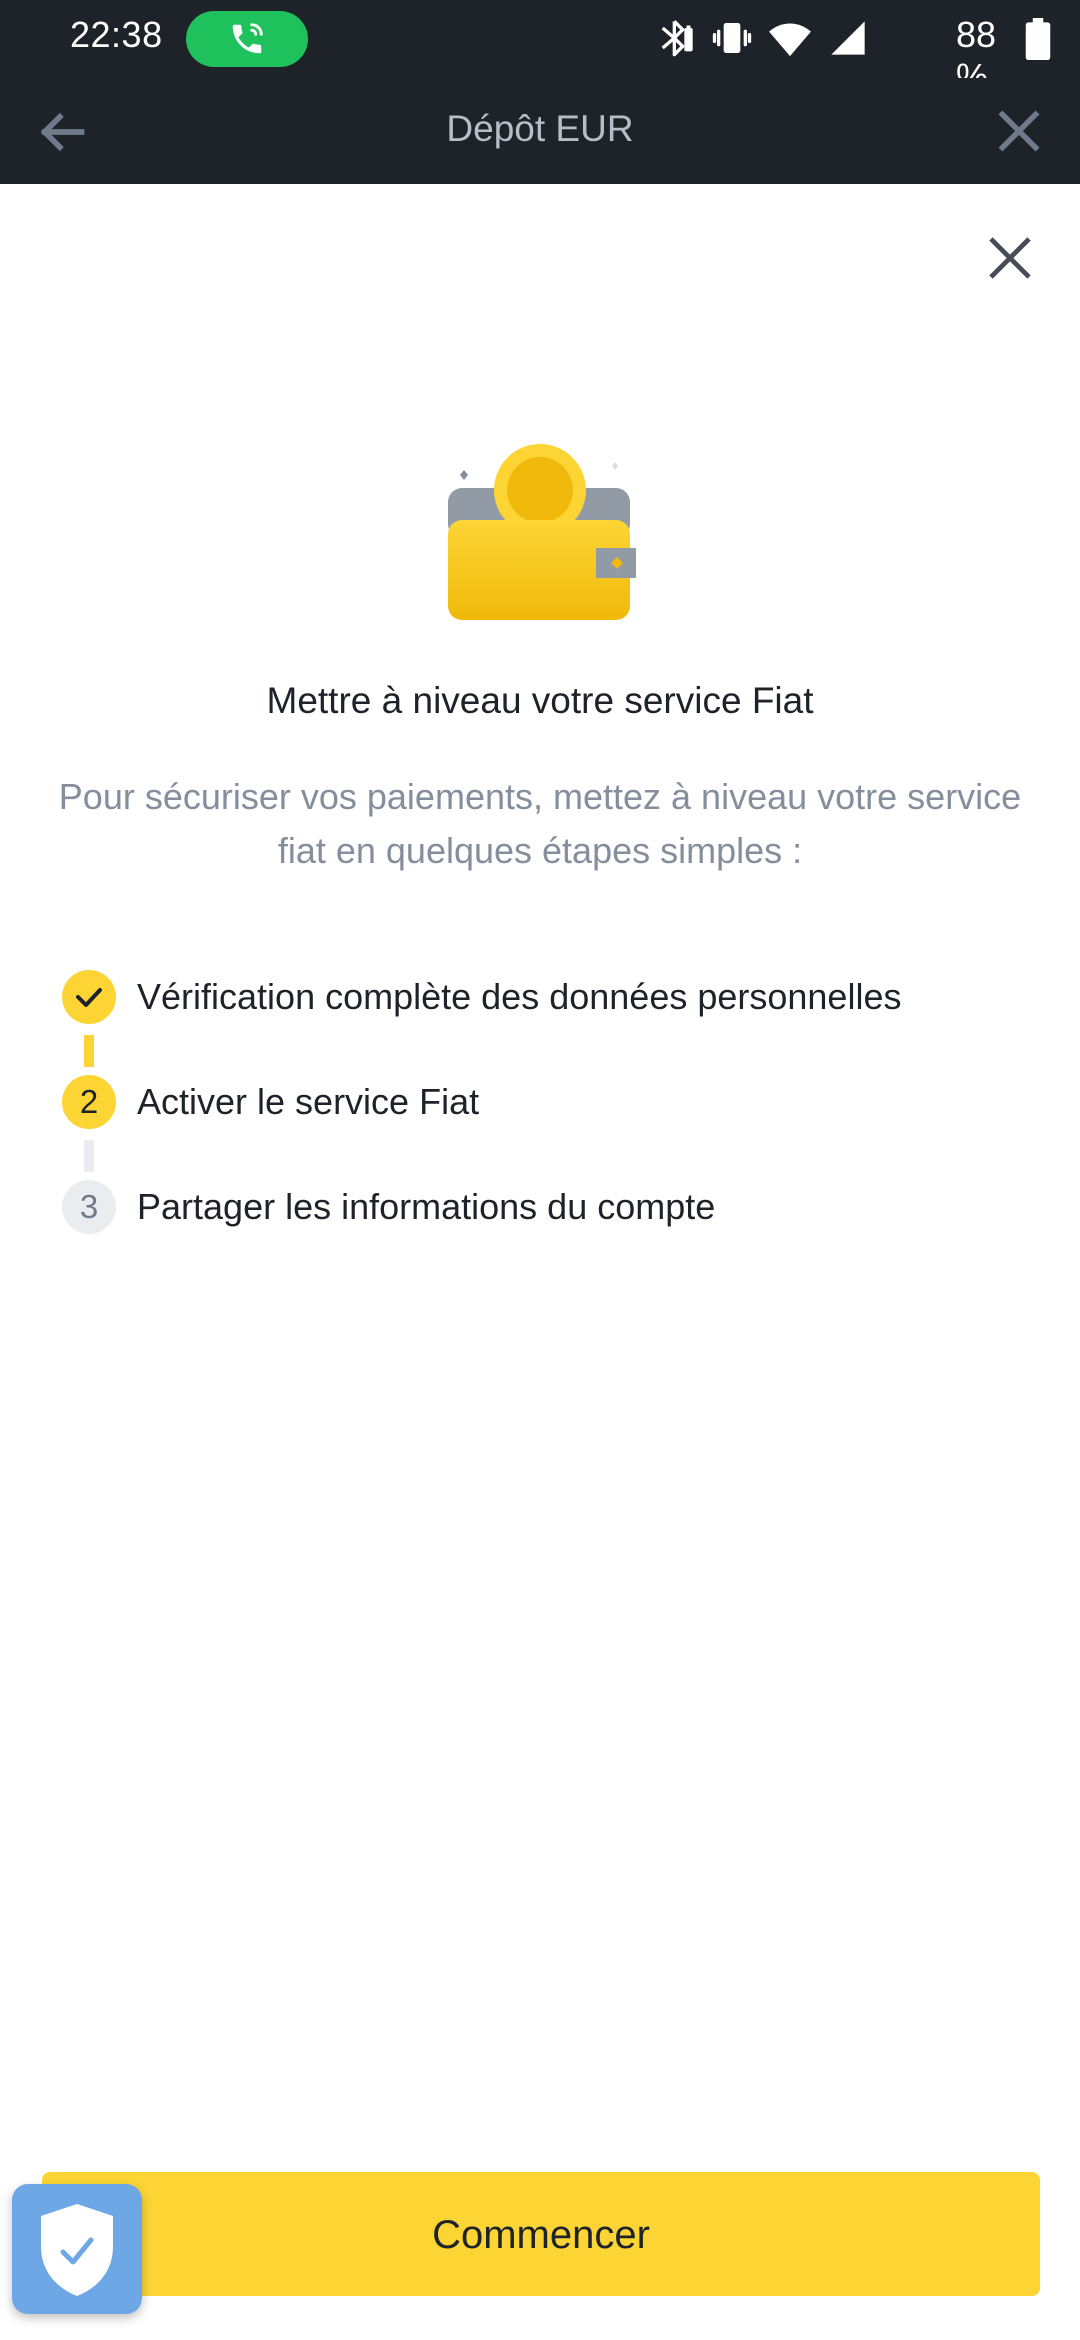 This screenshot has height=2340, width=1080. I want to click on wallet-coin-illustration, so click(542, 532).